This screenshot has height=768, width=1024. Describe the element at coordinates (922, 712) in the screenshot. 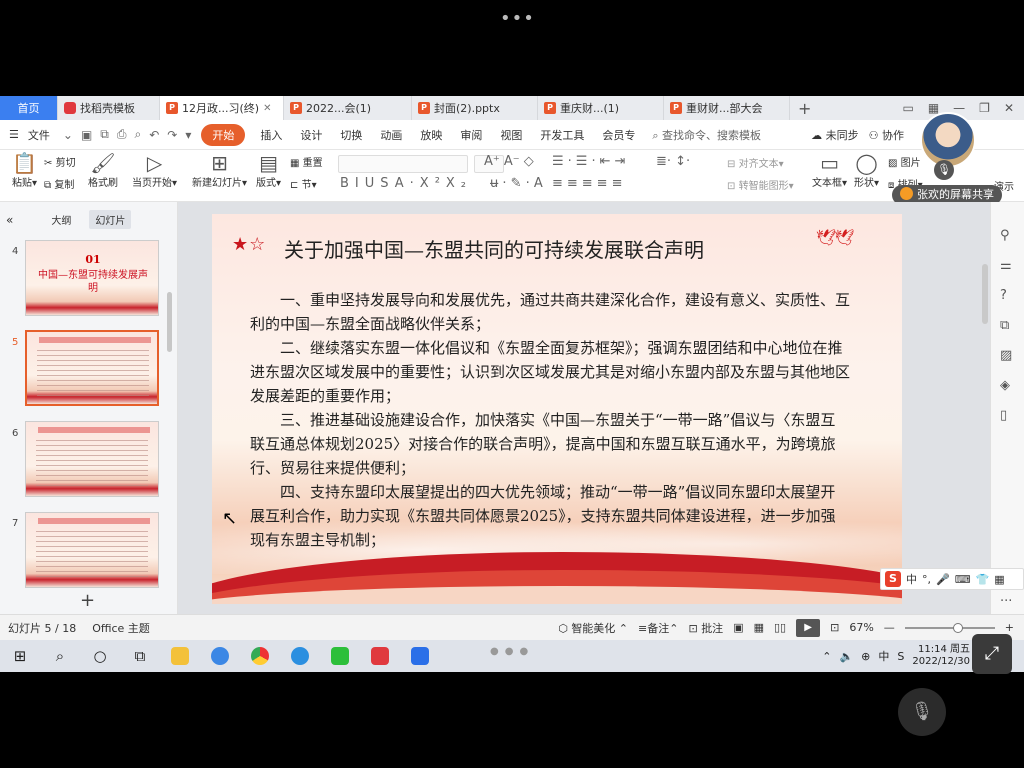

I see `mute-mic-button: 🎙` at that location.